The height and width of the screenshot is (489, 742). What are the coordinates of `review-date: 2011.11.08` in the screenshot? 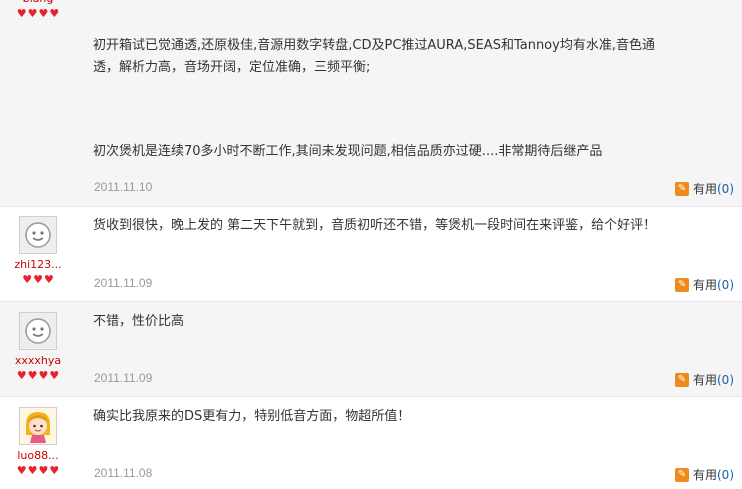 It's located at (123, 473).